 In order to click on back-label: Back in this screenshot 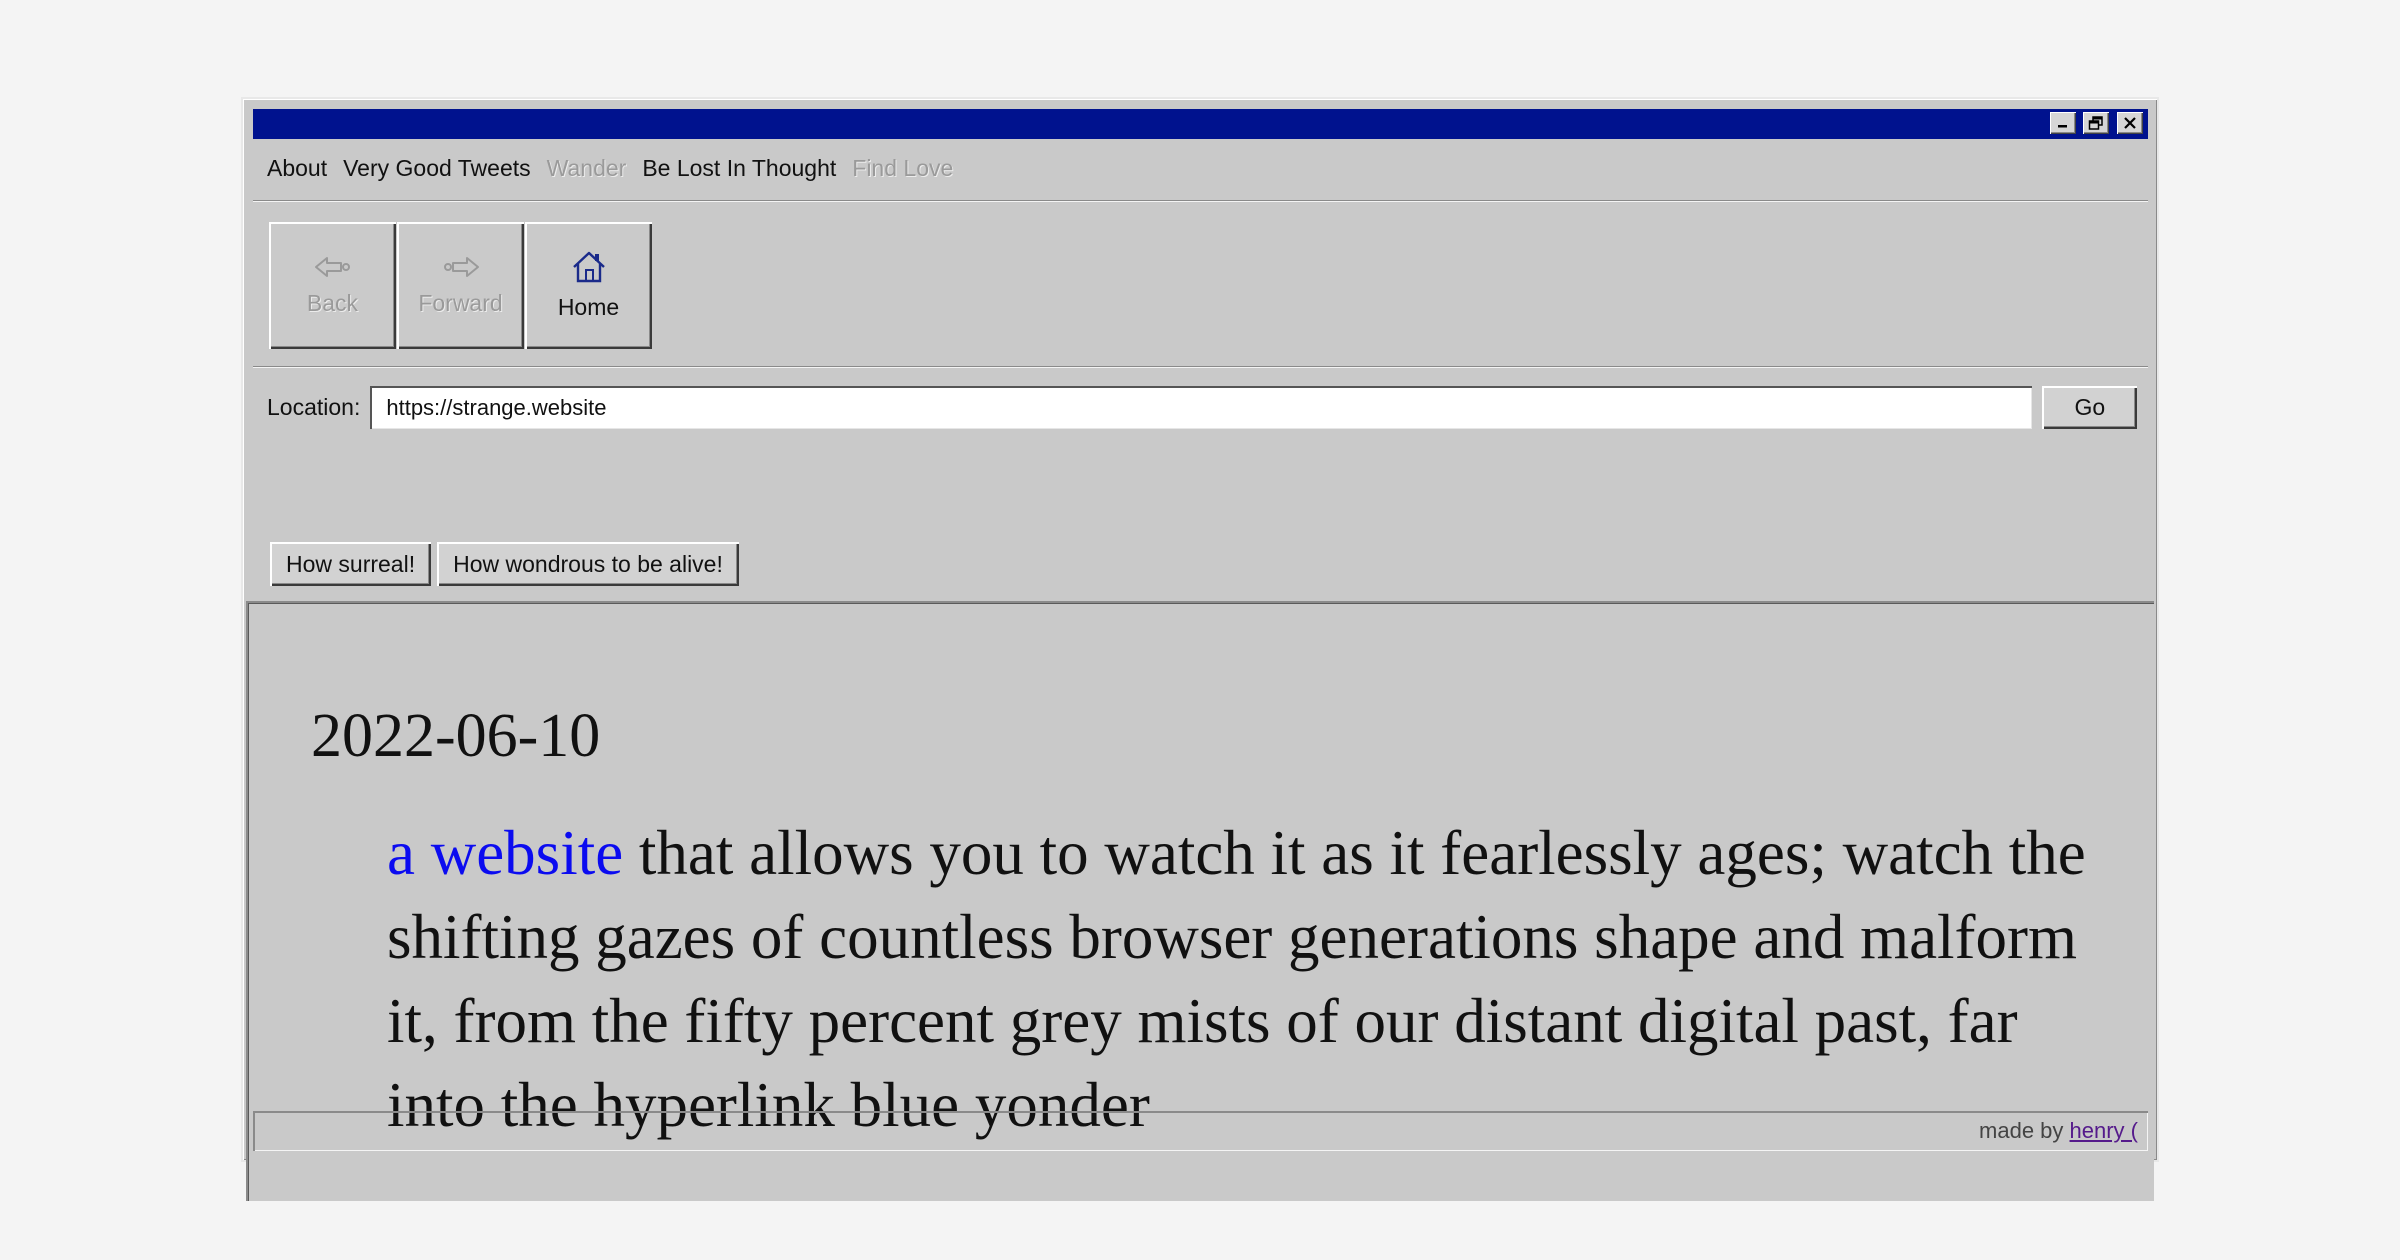, I will do `click(332, 303)`.